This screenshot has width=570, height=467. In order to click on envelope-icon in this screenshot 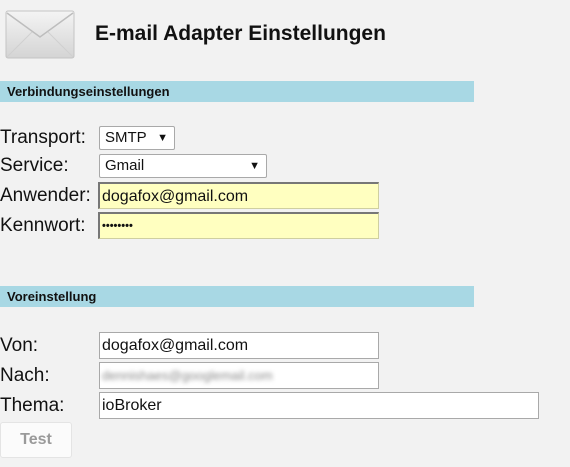, I will do `click(40, 37)`.